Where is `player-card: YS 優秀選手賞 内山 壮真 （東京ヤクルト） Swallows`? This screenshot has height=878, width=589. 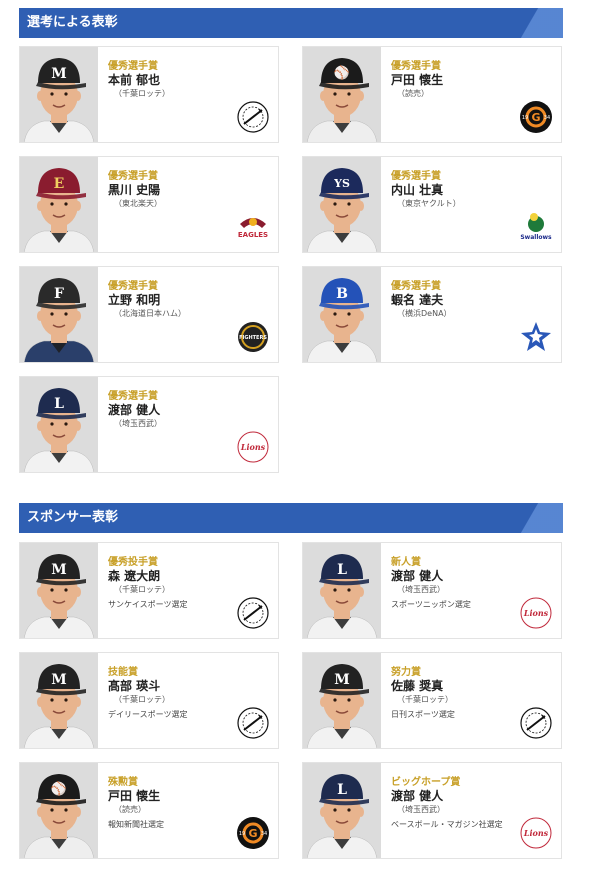 player-card: YS 優秀選手賞 内山 壮真 （東京ヤクルト） Swallows is located at coordinates (432, 204).